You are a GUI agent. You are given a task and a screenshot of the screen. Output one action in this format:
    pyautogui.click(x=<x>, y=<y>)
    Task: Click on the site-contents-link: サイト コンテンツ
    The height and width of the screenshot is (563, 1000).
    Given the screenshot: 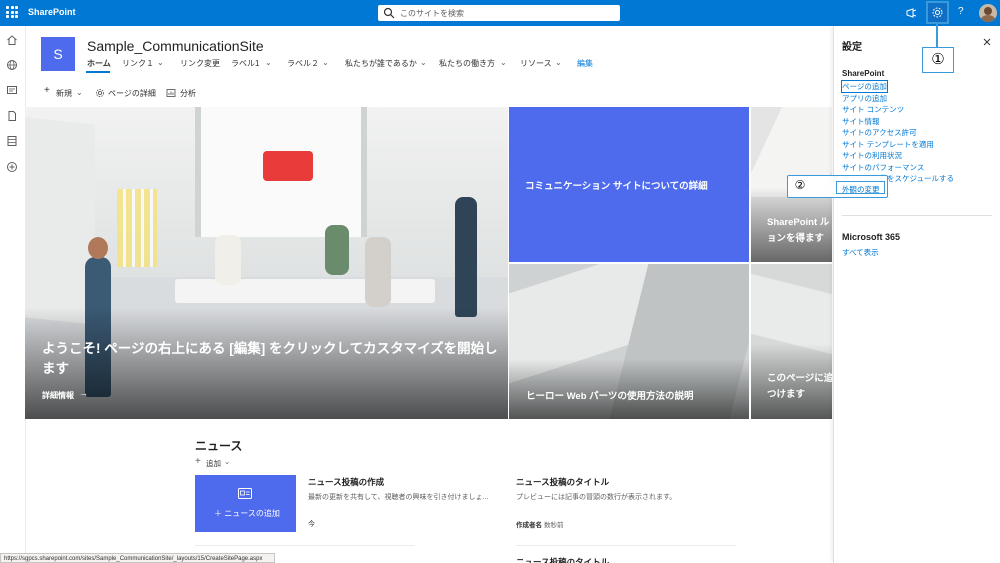 What is the action you would take?
    pyautogui.click(x=873, y=109)
    